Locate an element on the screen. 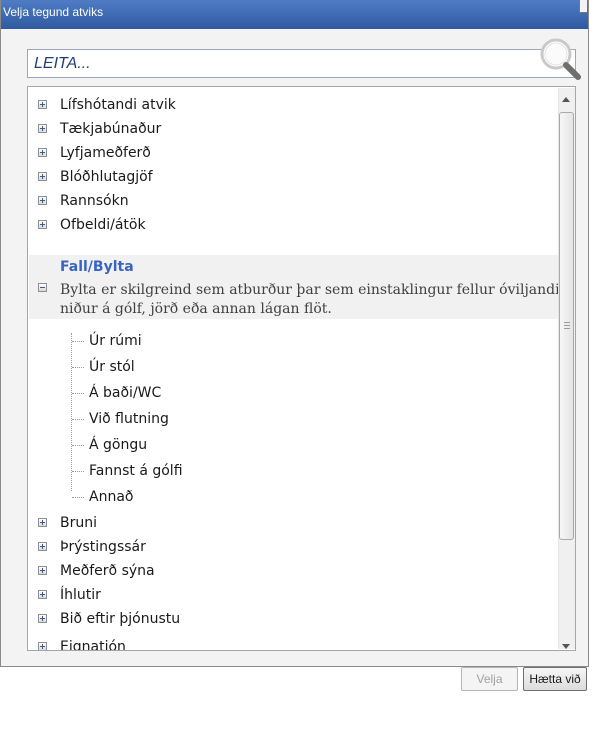 The width and height of the screenshot is (595, 729). tree-child-label: Á göngu is located at coordinates (118, 445).